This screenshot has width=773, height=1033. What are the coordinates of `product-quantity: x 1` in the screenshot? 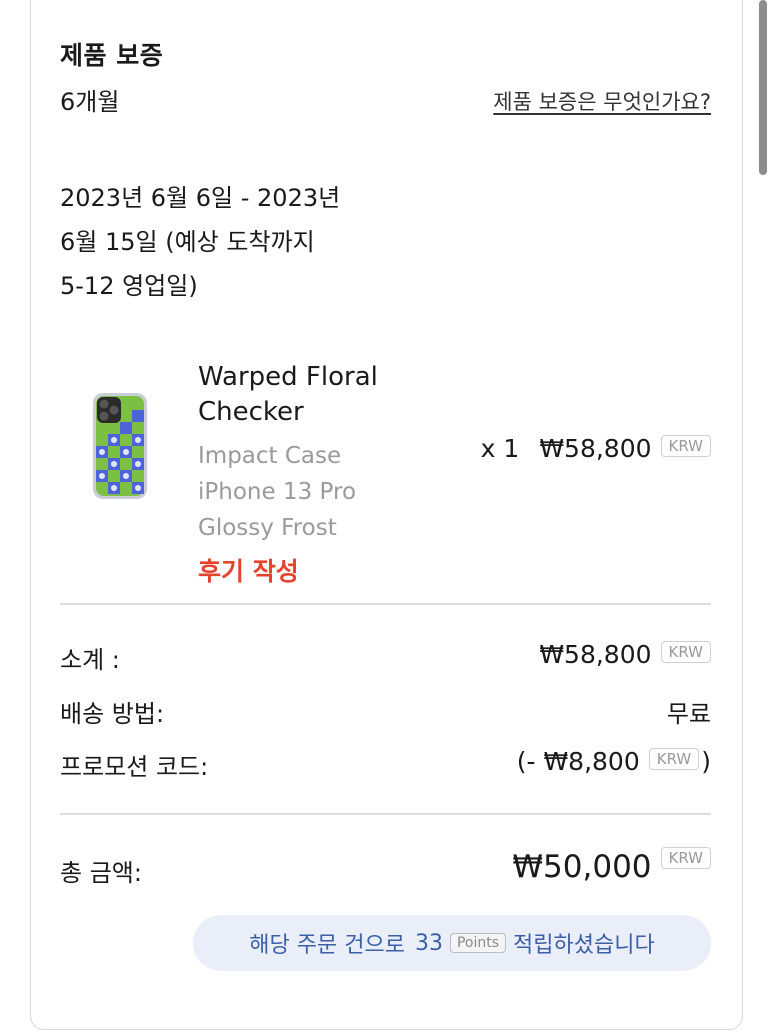 It's located at (500, 448).